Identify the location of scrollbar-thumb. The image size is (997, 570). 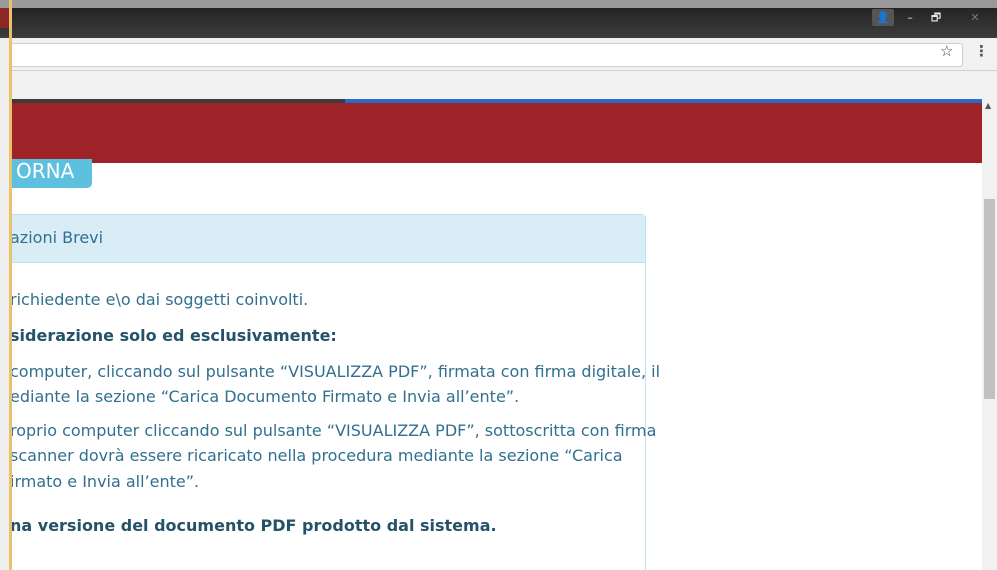
(989, 299).